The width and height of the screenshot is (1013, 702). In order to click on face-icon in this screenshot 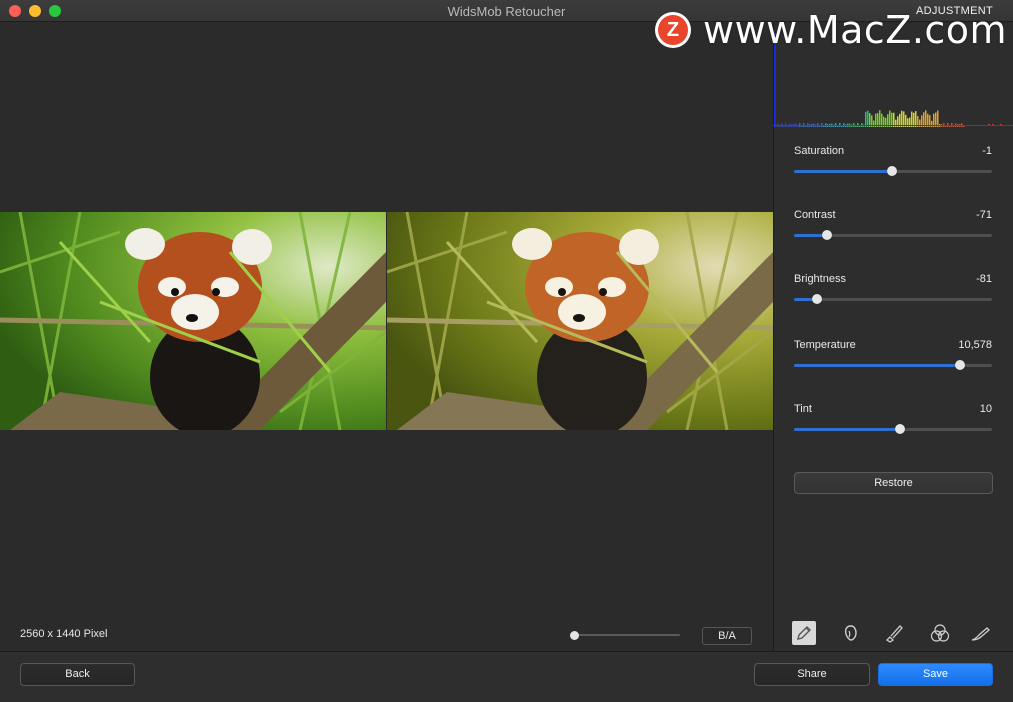, I will do `click(851, 633)`.